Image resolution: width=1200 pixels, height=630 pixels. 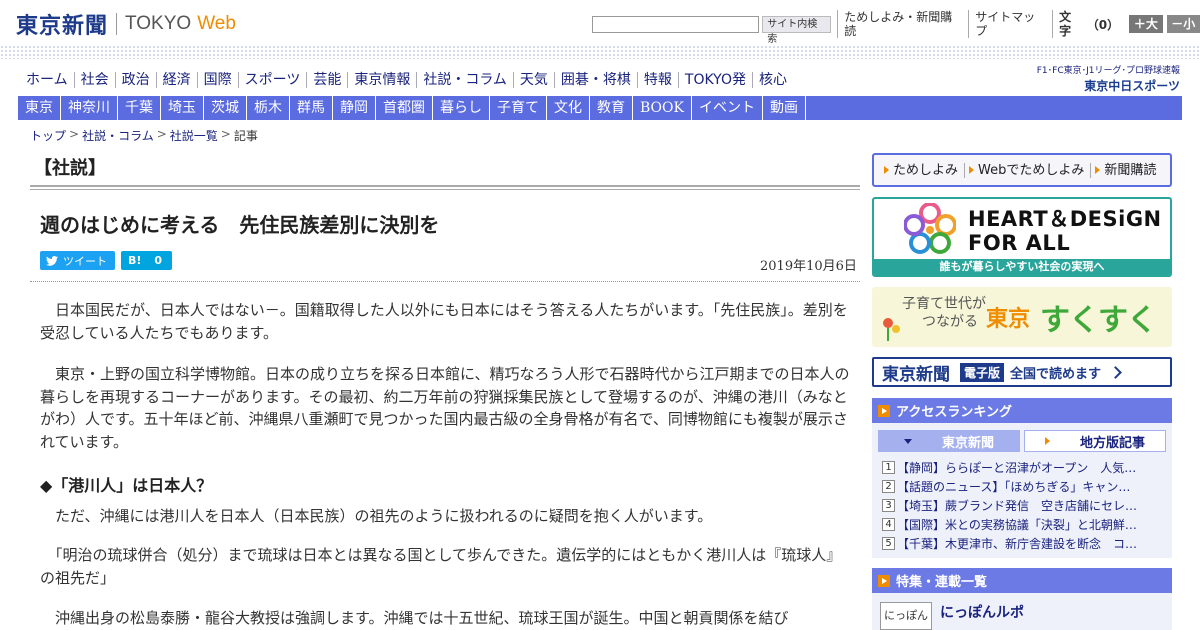 I want to click on digital-edition-badge: 電子版, so click(x=982, y=372).